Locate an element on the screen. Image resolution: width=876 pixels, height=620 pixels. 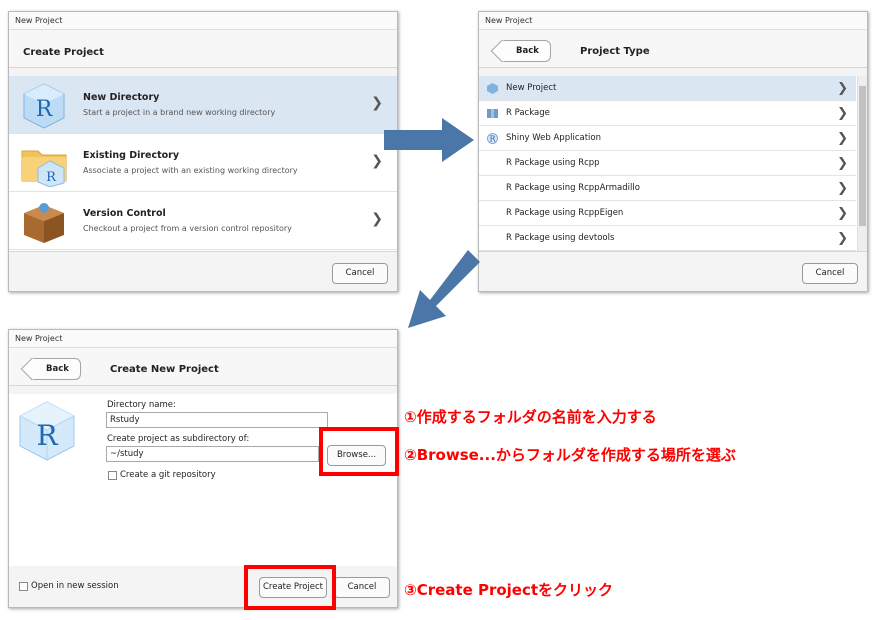
page-title: Create Project is located at coordinates (63, 52).